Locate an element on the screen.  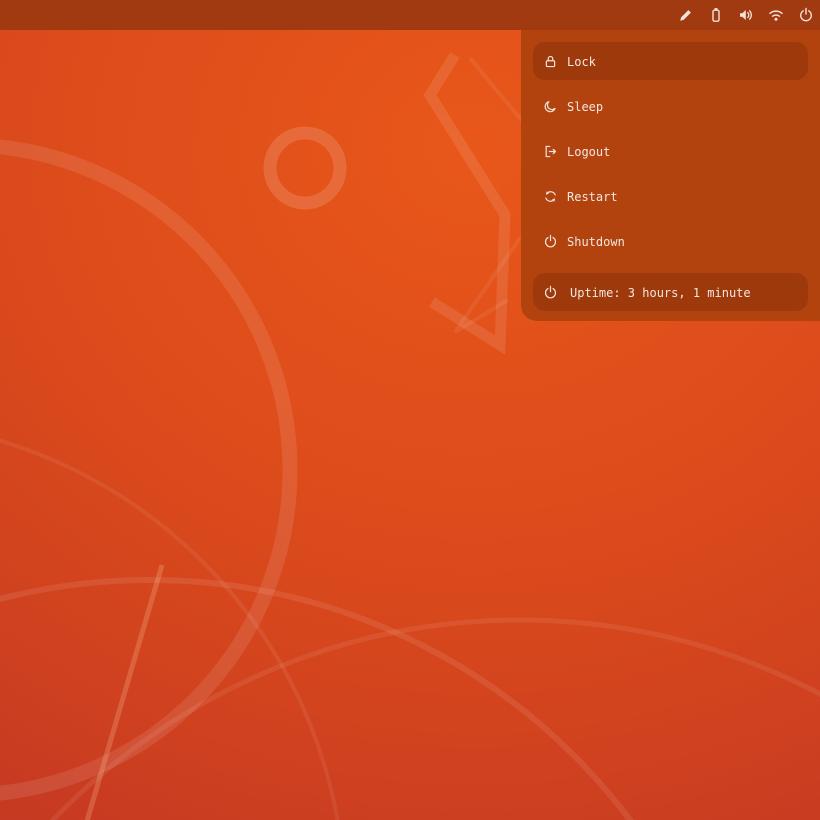
menu-item-lock: Lock is located at coordinates (670, 61).